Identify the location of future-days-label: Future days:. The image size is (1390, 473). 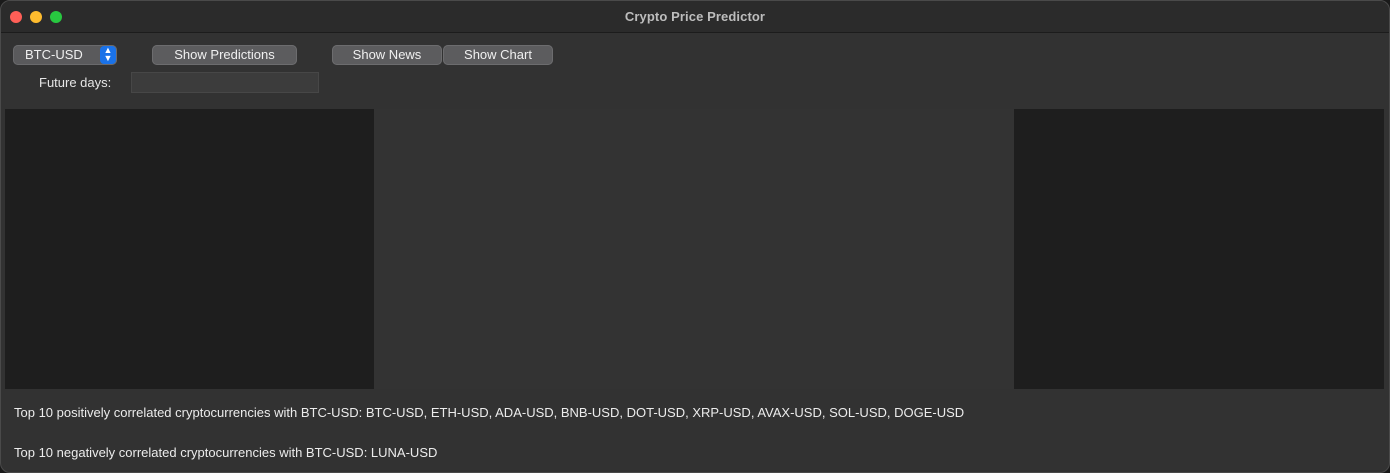
(75, 82).